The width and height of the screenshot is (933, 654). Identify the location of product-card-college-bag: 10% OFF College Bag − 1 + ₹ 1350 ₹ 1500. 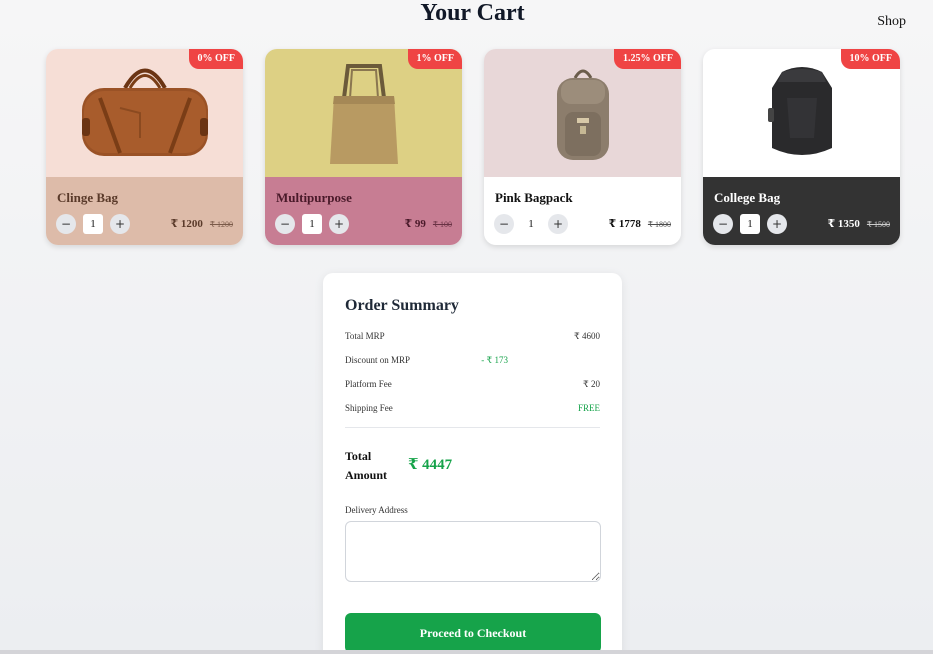
(801, 147).